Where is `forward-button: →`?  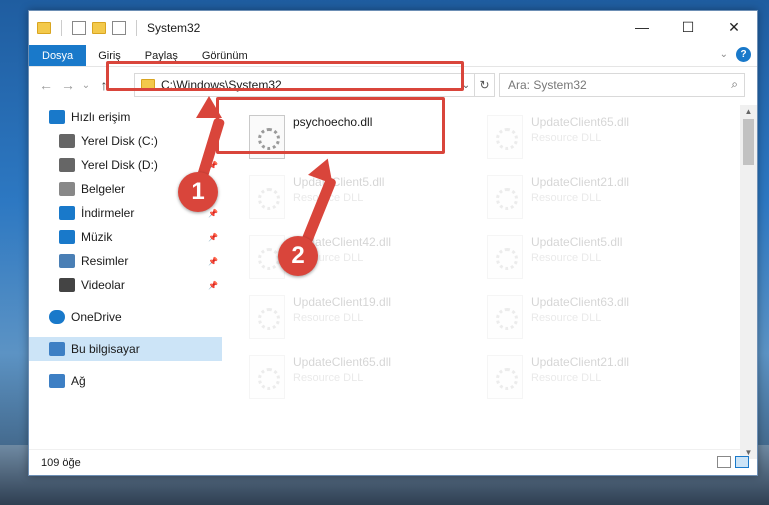 forward-button: → is located at coordinates (68, 85).